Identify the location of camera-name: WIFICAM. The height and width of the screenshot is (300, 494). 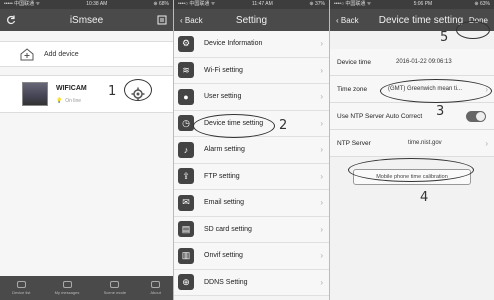
(71, 88).